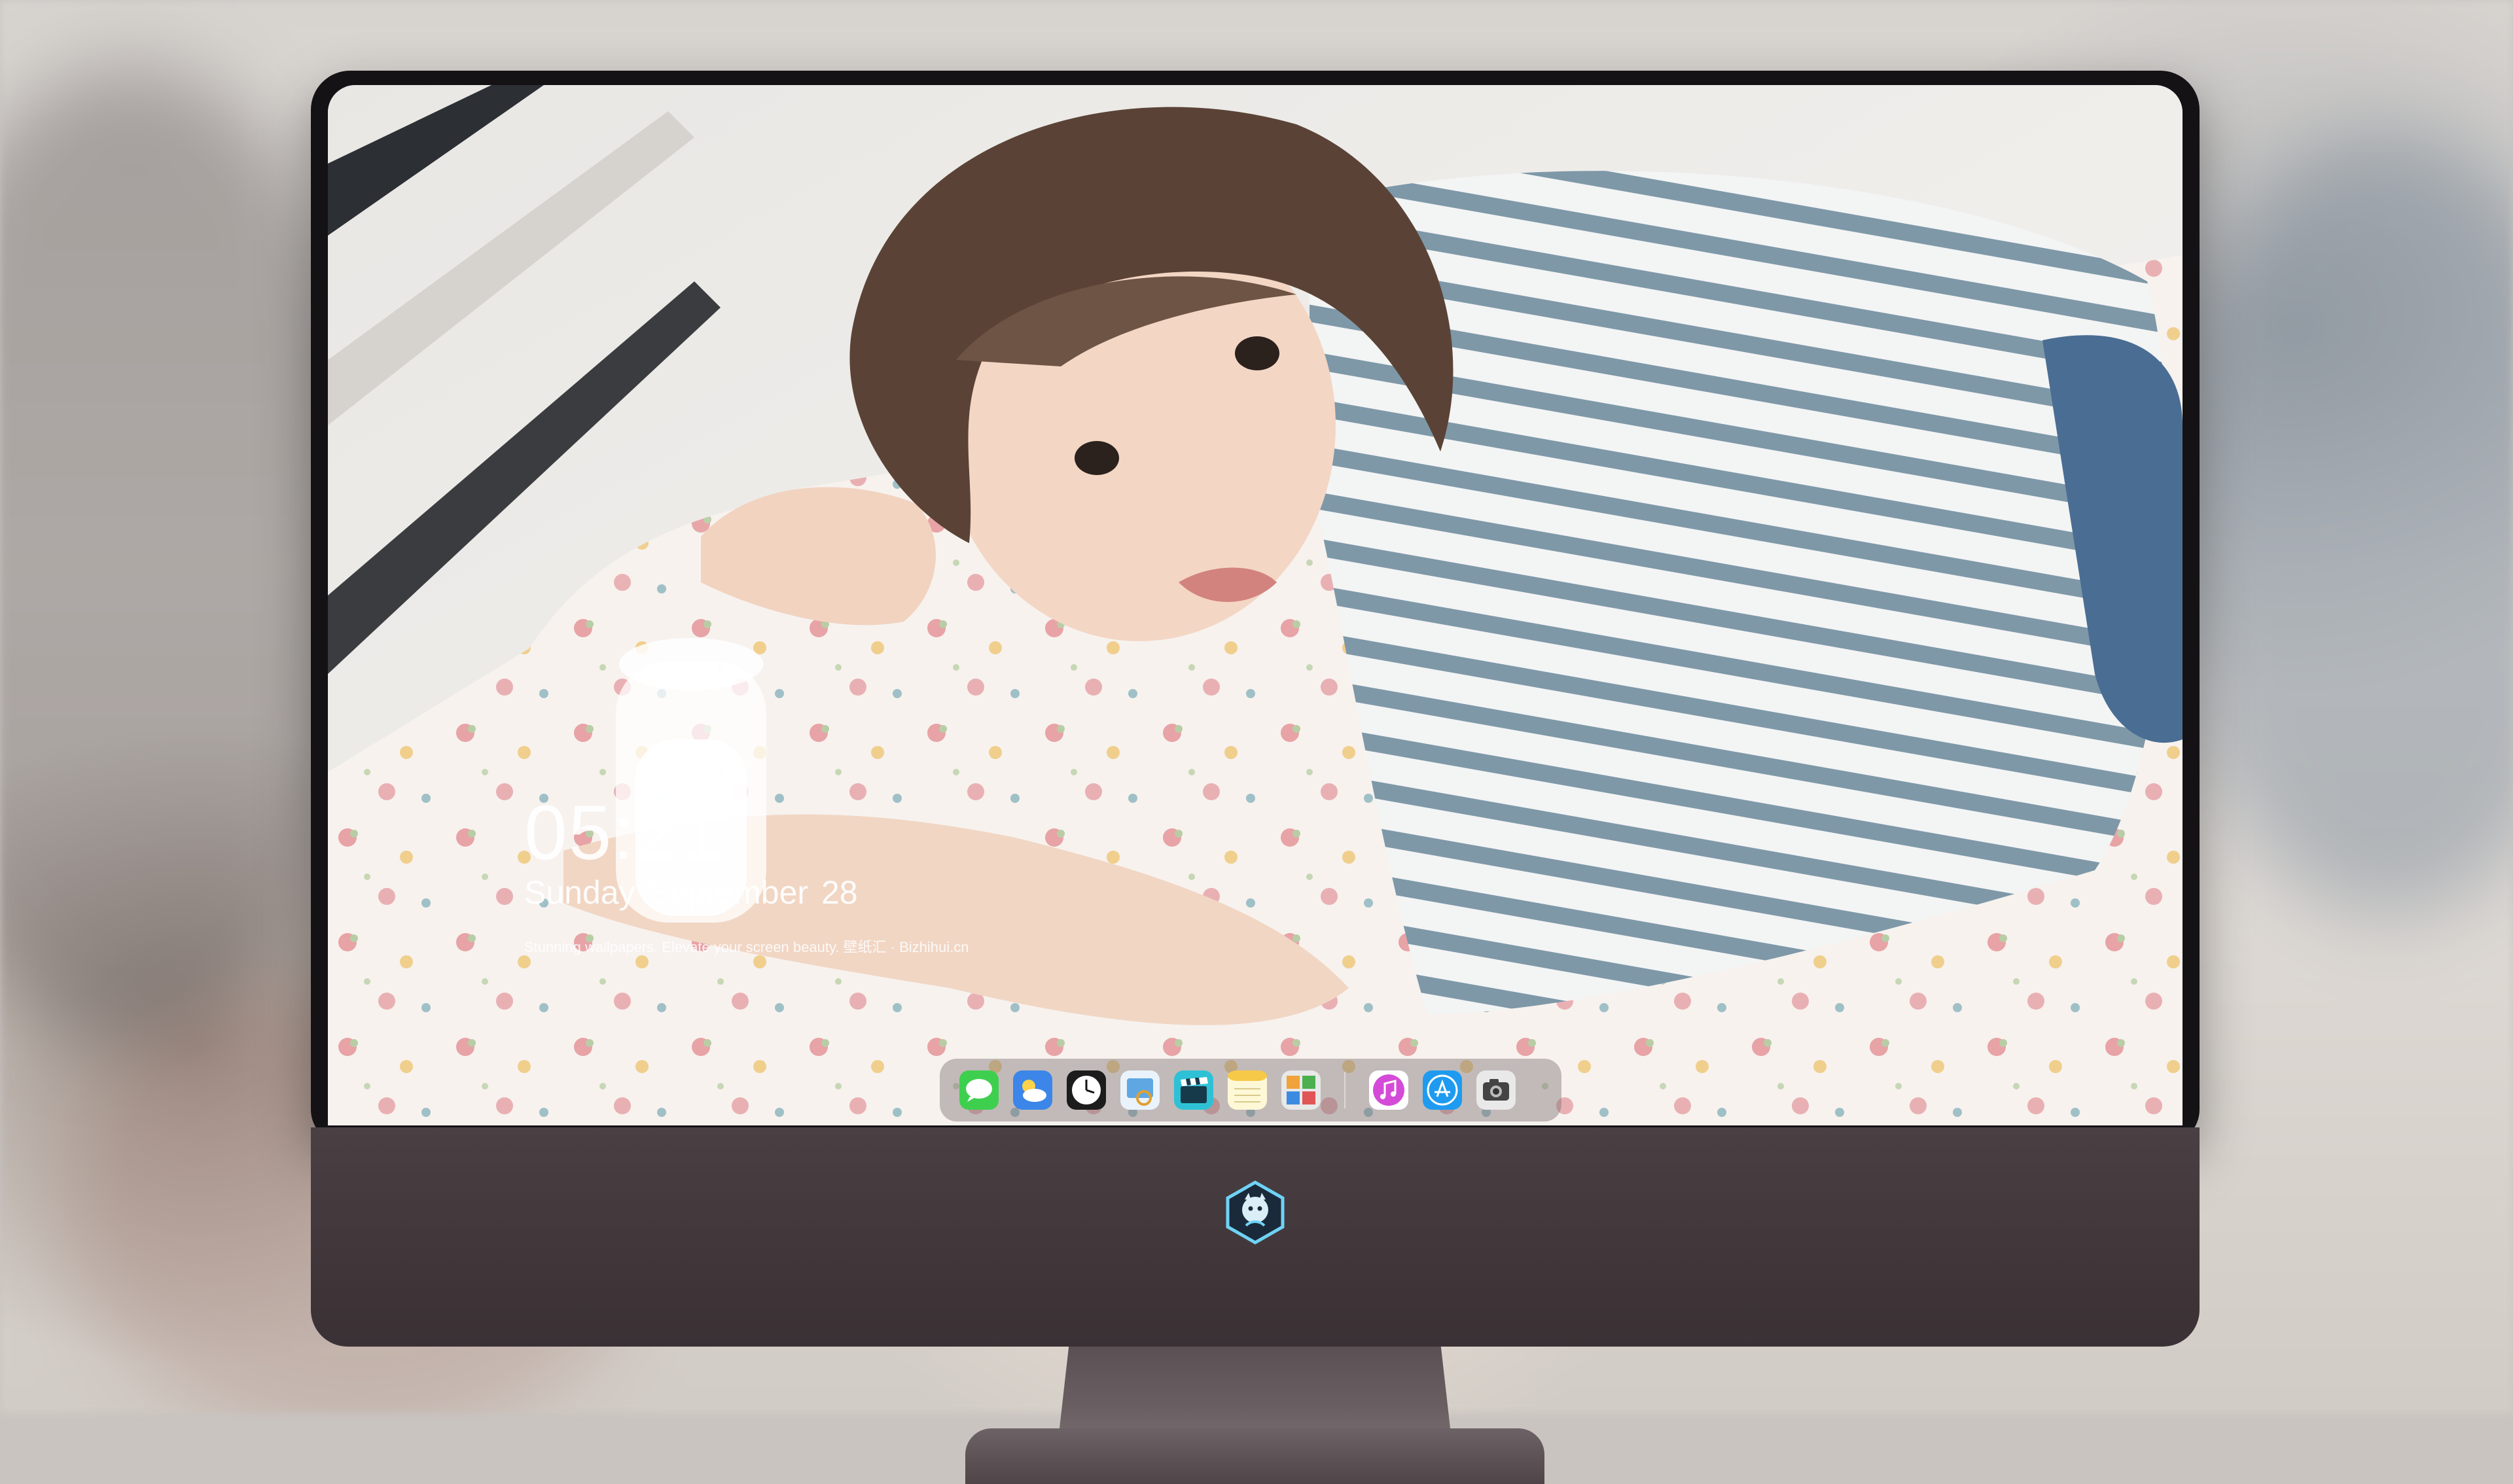 The height and width of the screenshot is (1484, 2513). What do you see at coordinates (1345, 1090) in the screenshot?
I see `dock-divider` at bounding box center [1345, 1090].